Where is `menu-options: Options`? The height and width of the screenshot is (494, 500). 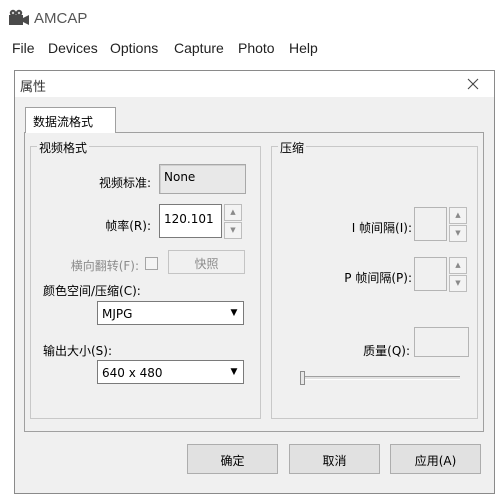
menu-options: Options is located at coordinates (134, 48).